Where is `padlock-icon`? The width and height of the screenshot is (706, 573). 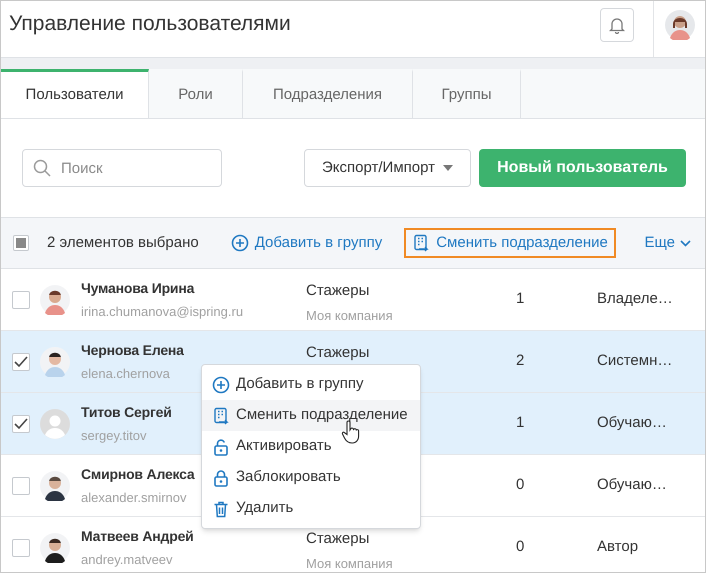
padlock-icon is located at coordinates (221, 477).